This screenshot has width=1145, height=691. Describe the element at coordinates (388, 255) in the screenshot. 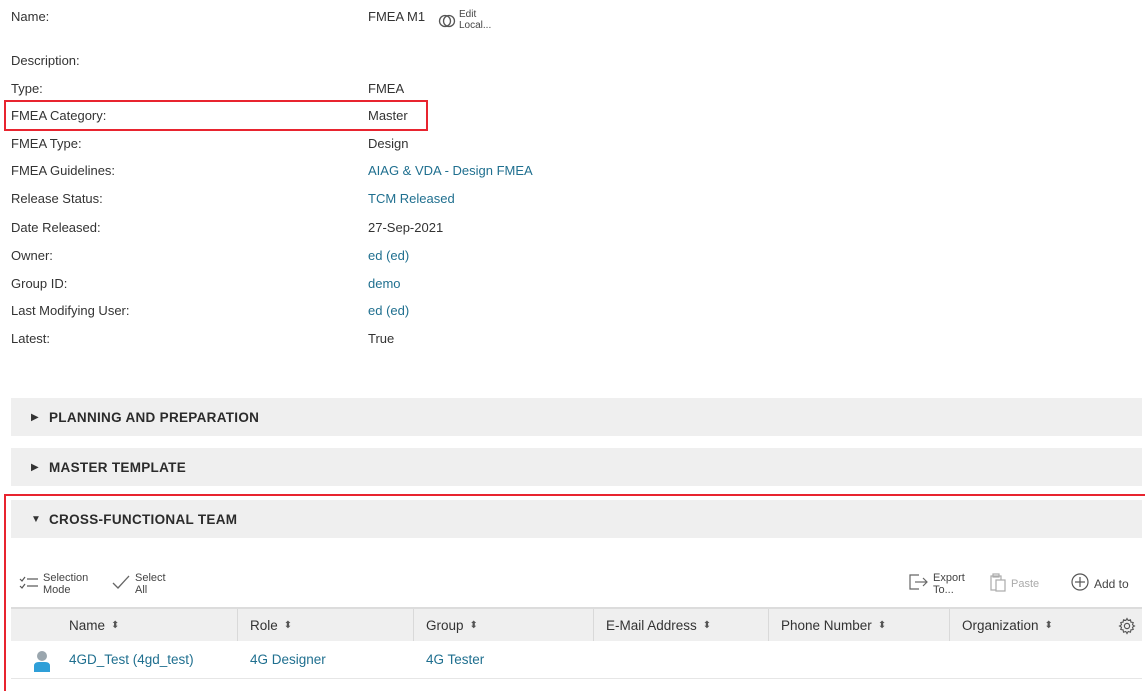

I see `owner-link: ed (ed)` at that location.